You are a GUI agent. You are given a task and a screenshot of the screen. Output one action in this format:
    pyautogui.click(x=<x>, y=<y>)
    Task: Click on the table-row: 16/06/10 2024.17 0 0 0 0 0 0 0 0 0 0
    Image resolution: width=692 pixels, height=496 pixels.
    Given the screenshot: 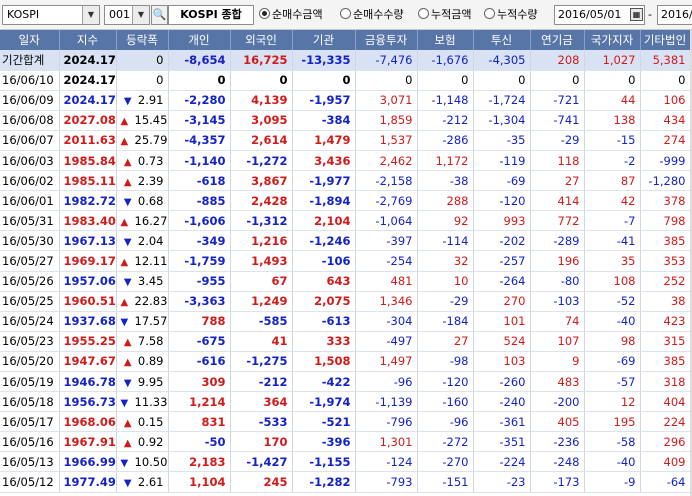 What is the action you would take?
    pyautogui.click(x=345, y=80)
    